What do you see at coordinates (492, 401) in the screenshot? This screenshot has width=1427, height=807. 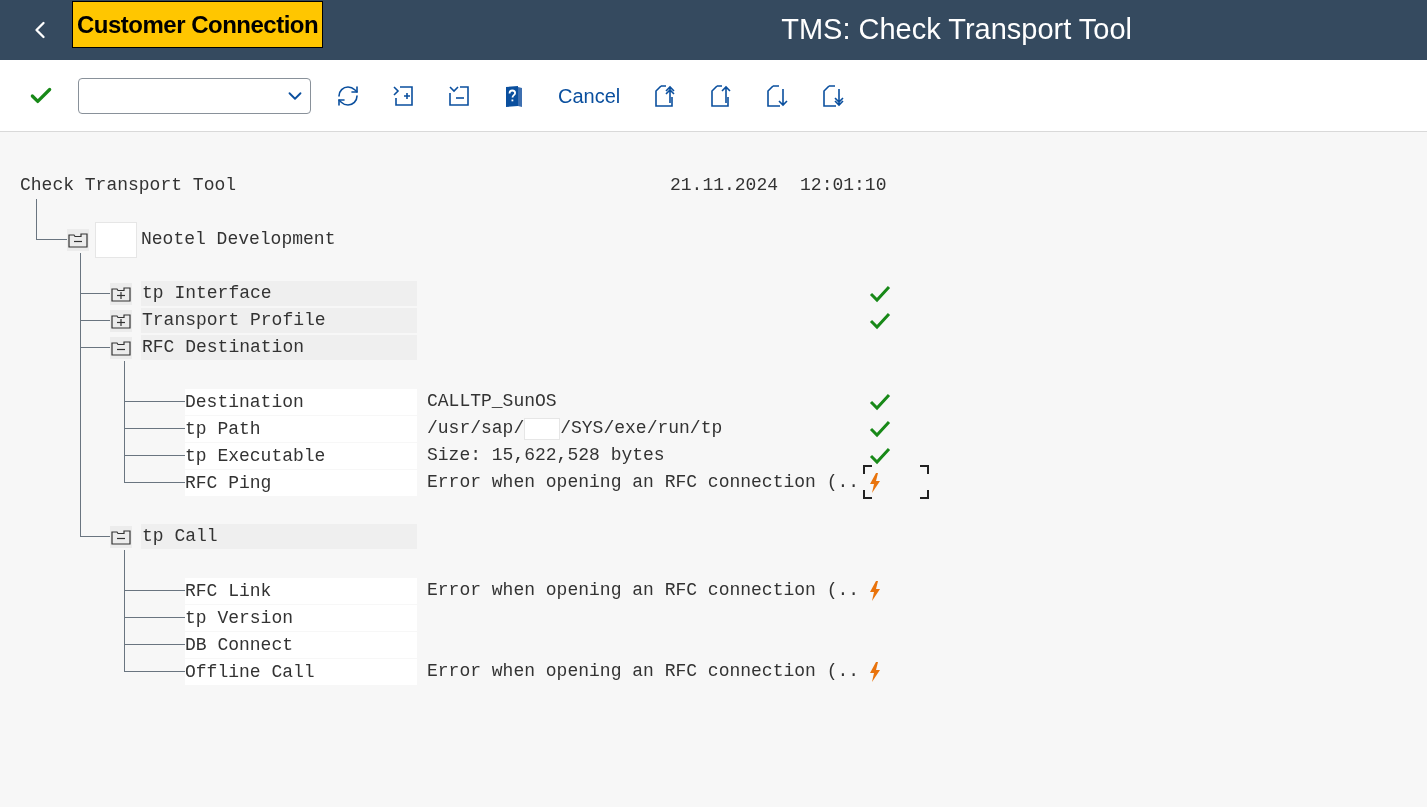 I see `check-value: CALLTP_SunOS` at bounding box center [492, 401].